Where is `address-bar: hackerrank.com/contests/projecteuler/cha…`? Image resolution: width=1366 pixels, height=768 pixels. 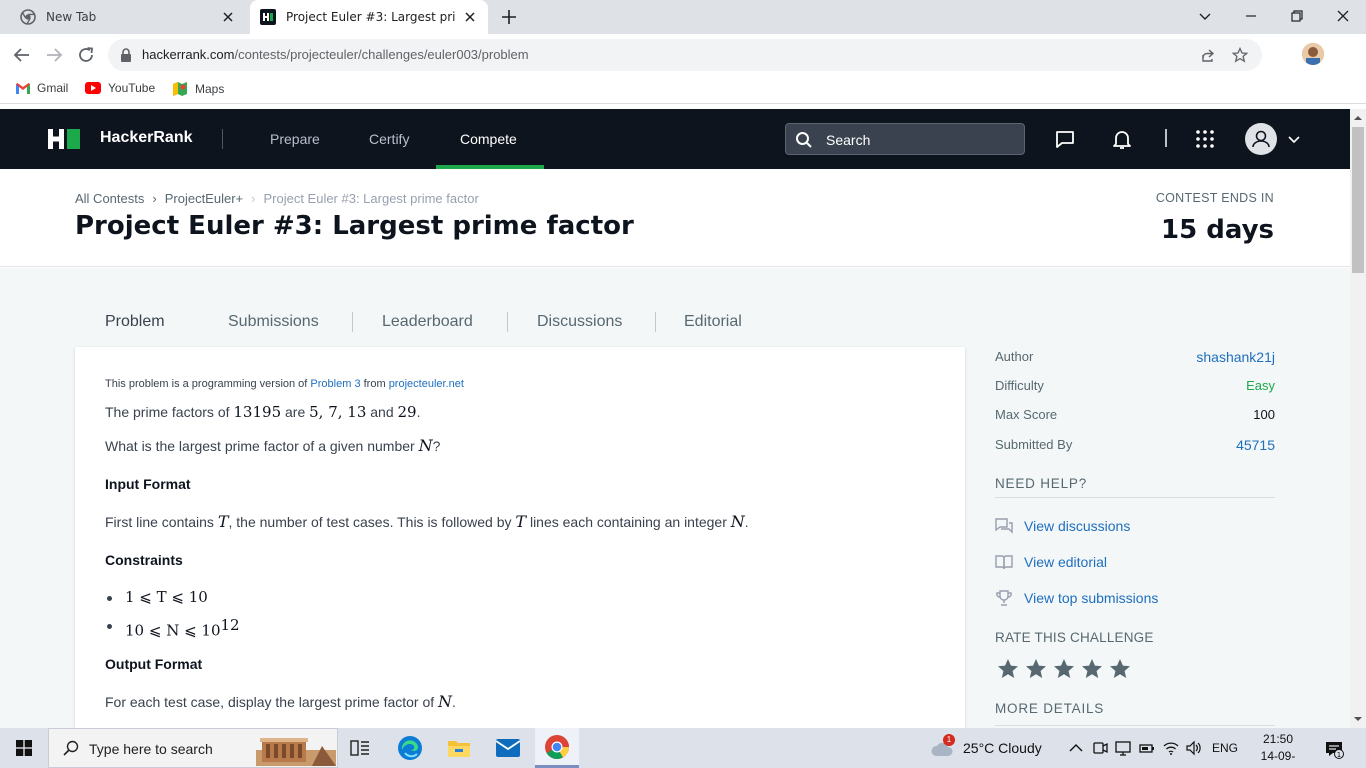 address-bar: hackerrank.com/contests/projecteuler/cha… is located at coordinates (685, 55).